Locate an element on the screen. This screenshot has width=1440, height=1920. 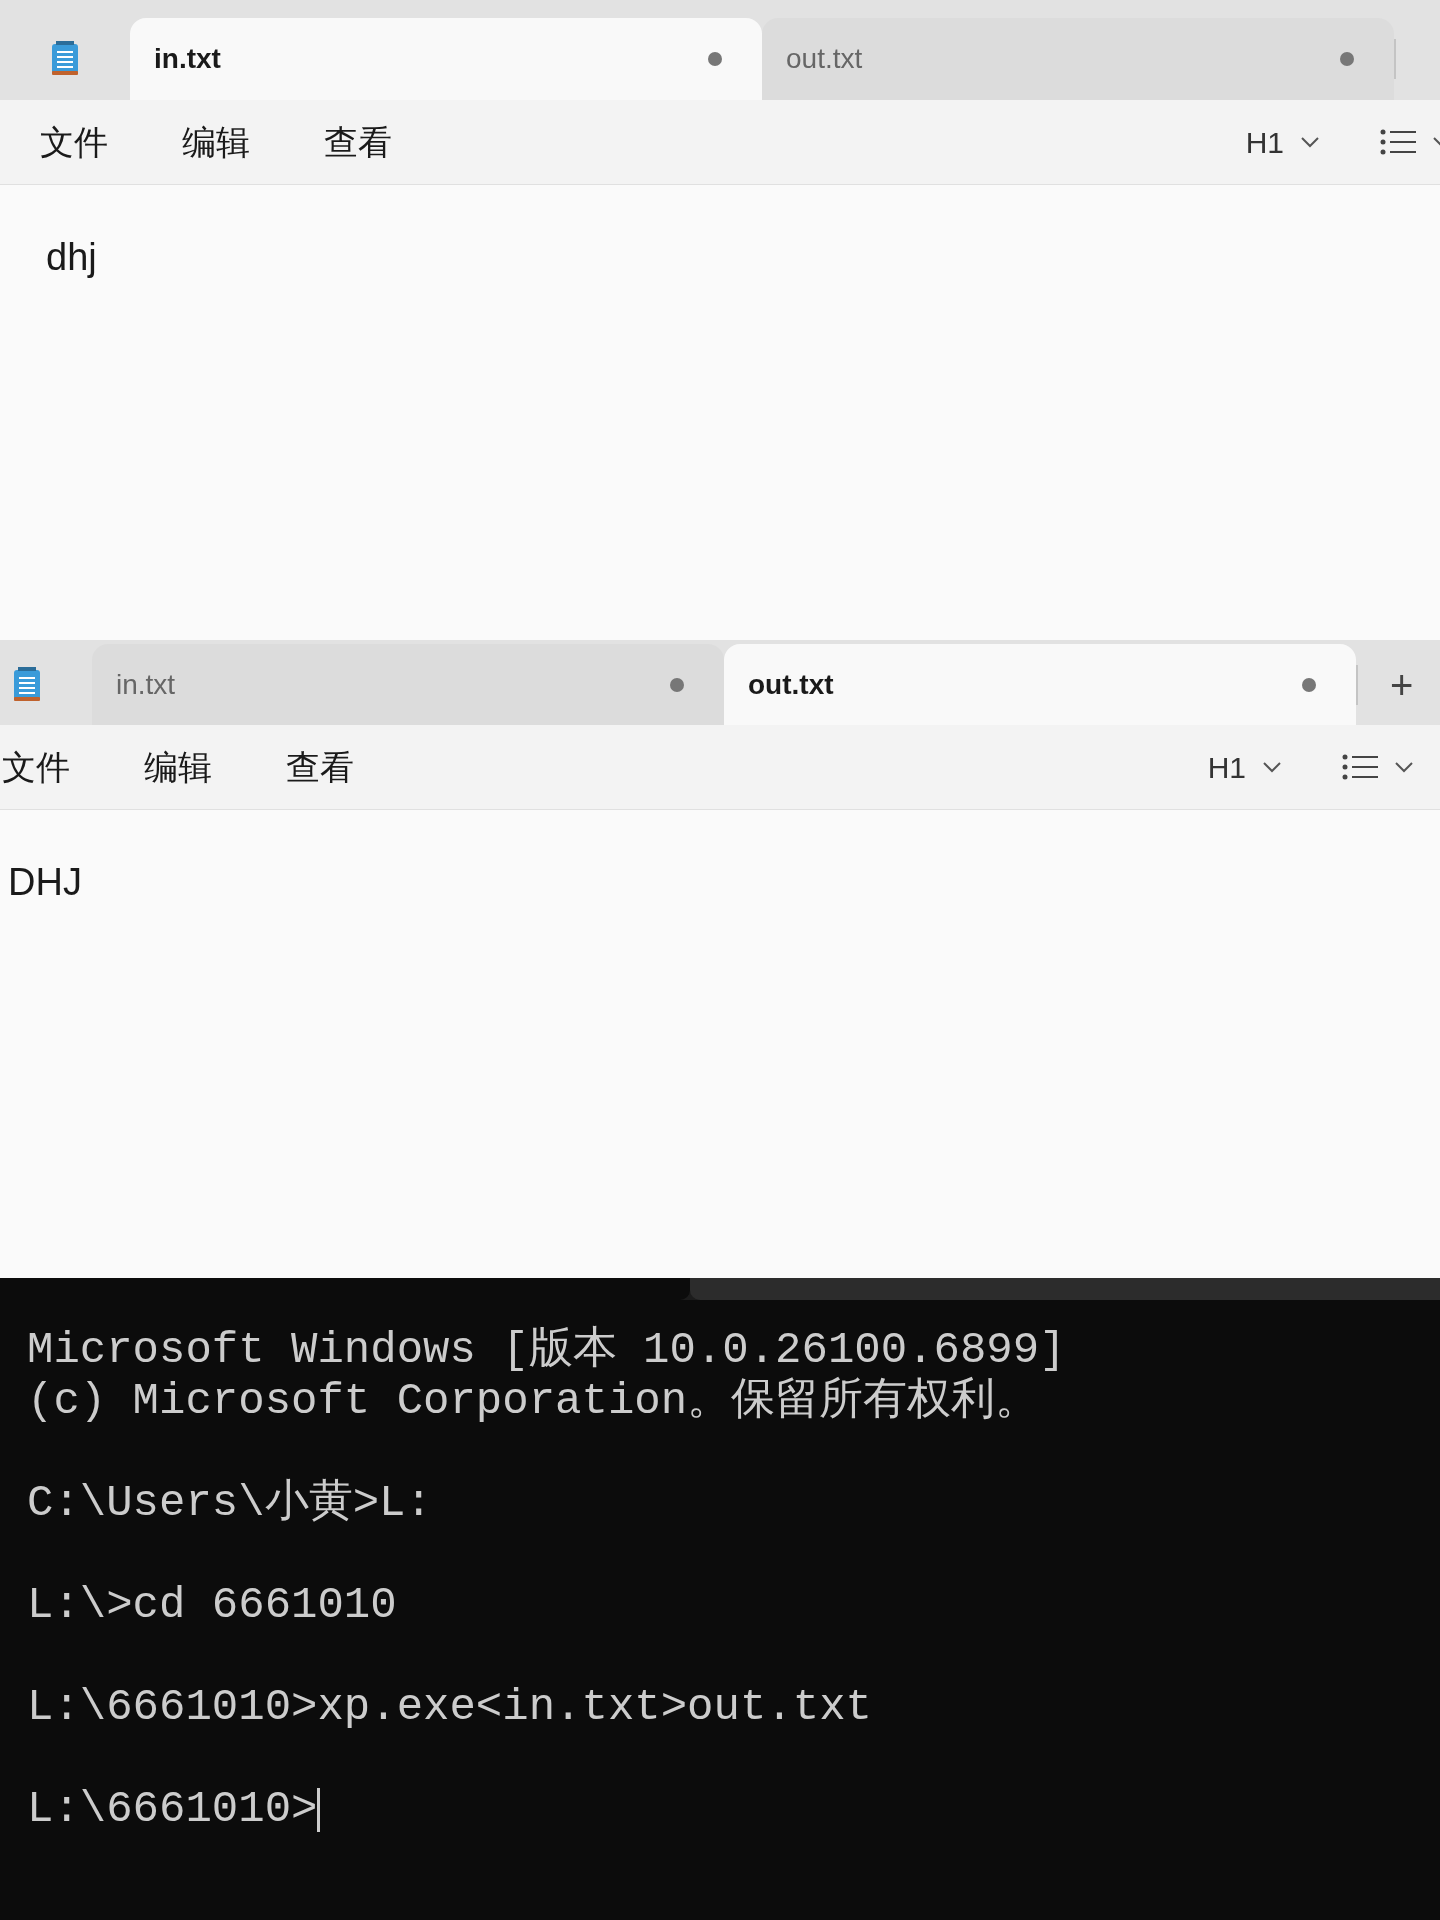
terminal-line: (c) Microsoft Corporation。保留所有权利。 is located at coordinates (533, 1401).